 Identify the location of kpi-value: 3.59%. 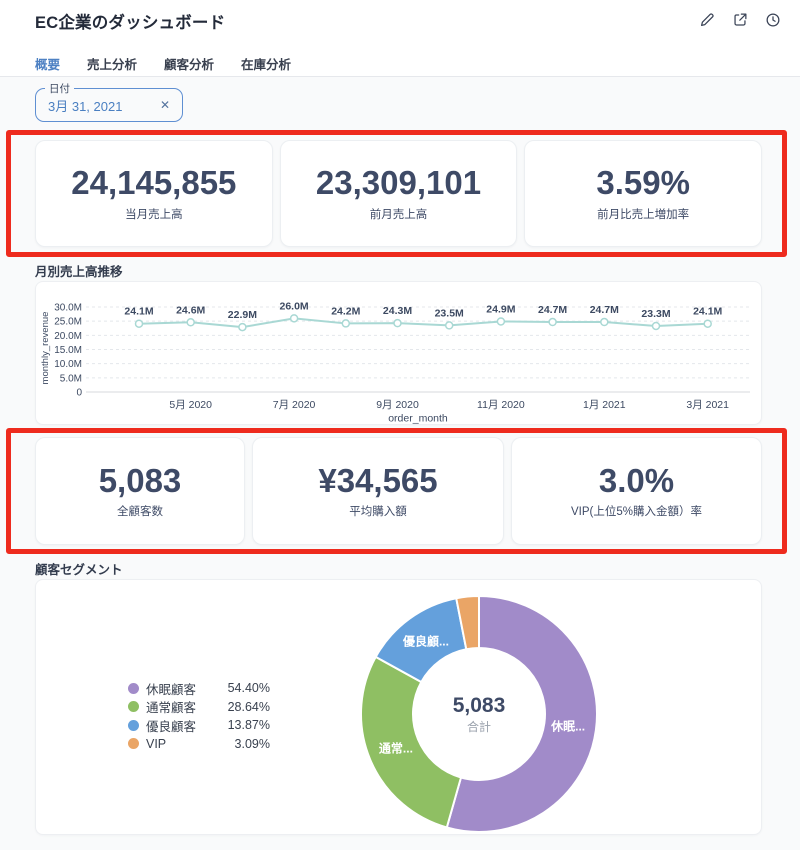
(643, 183).